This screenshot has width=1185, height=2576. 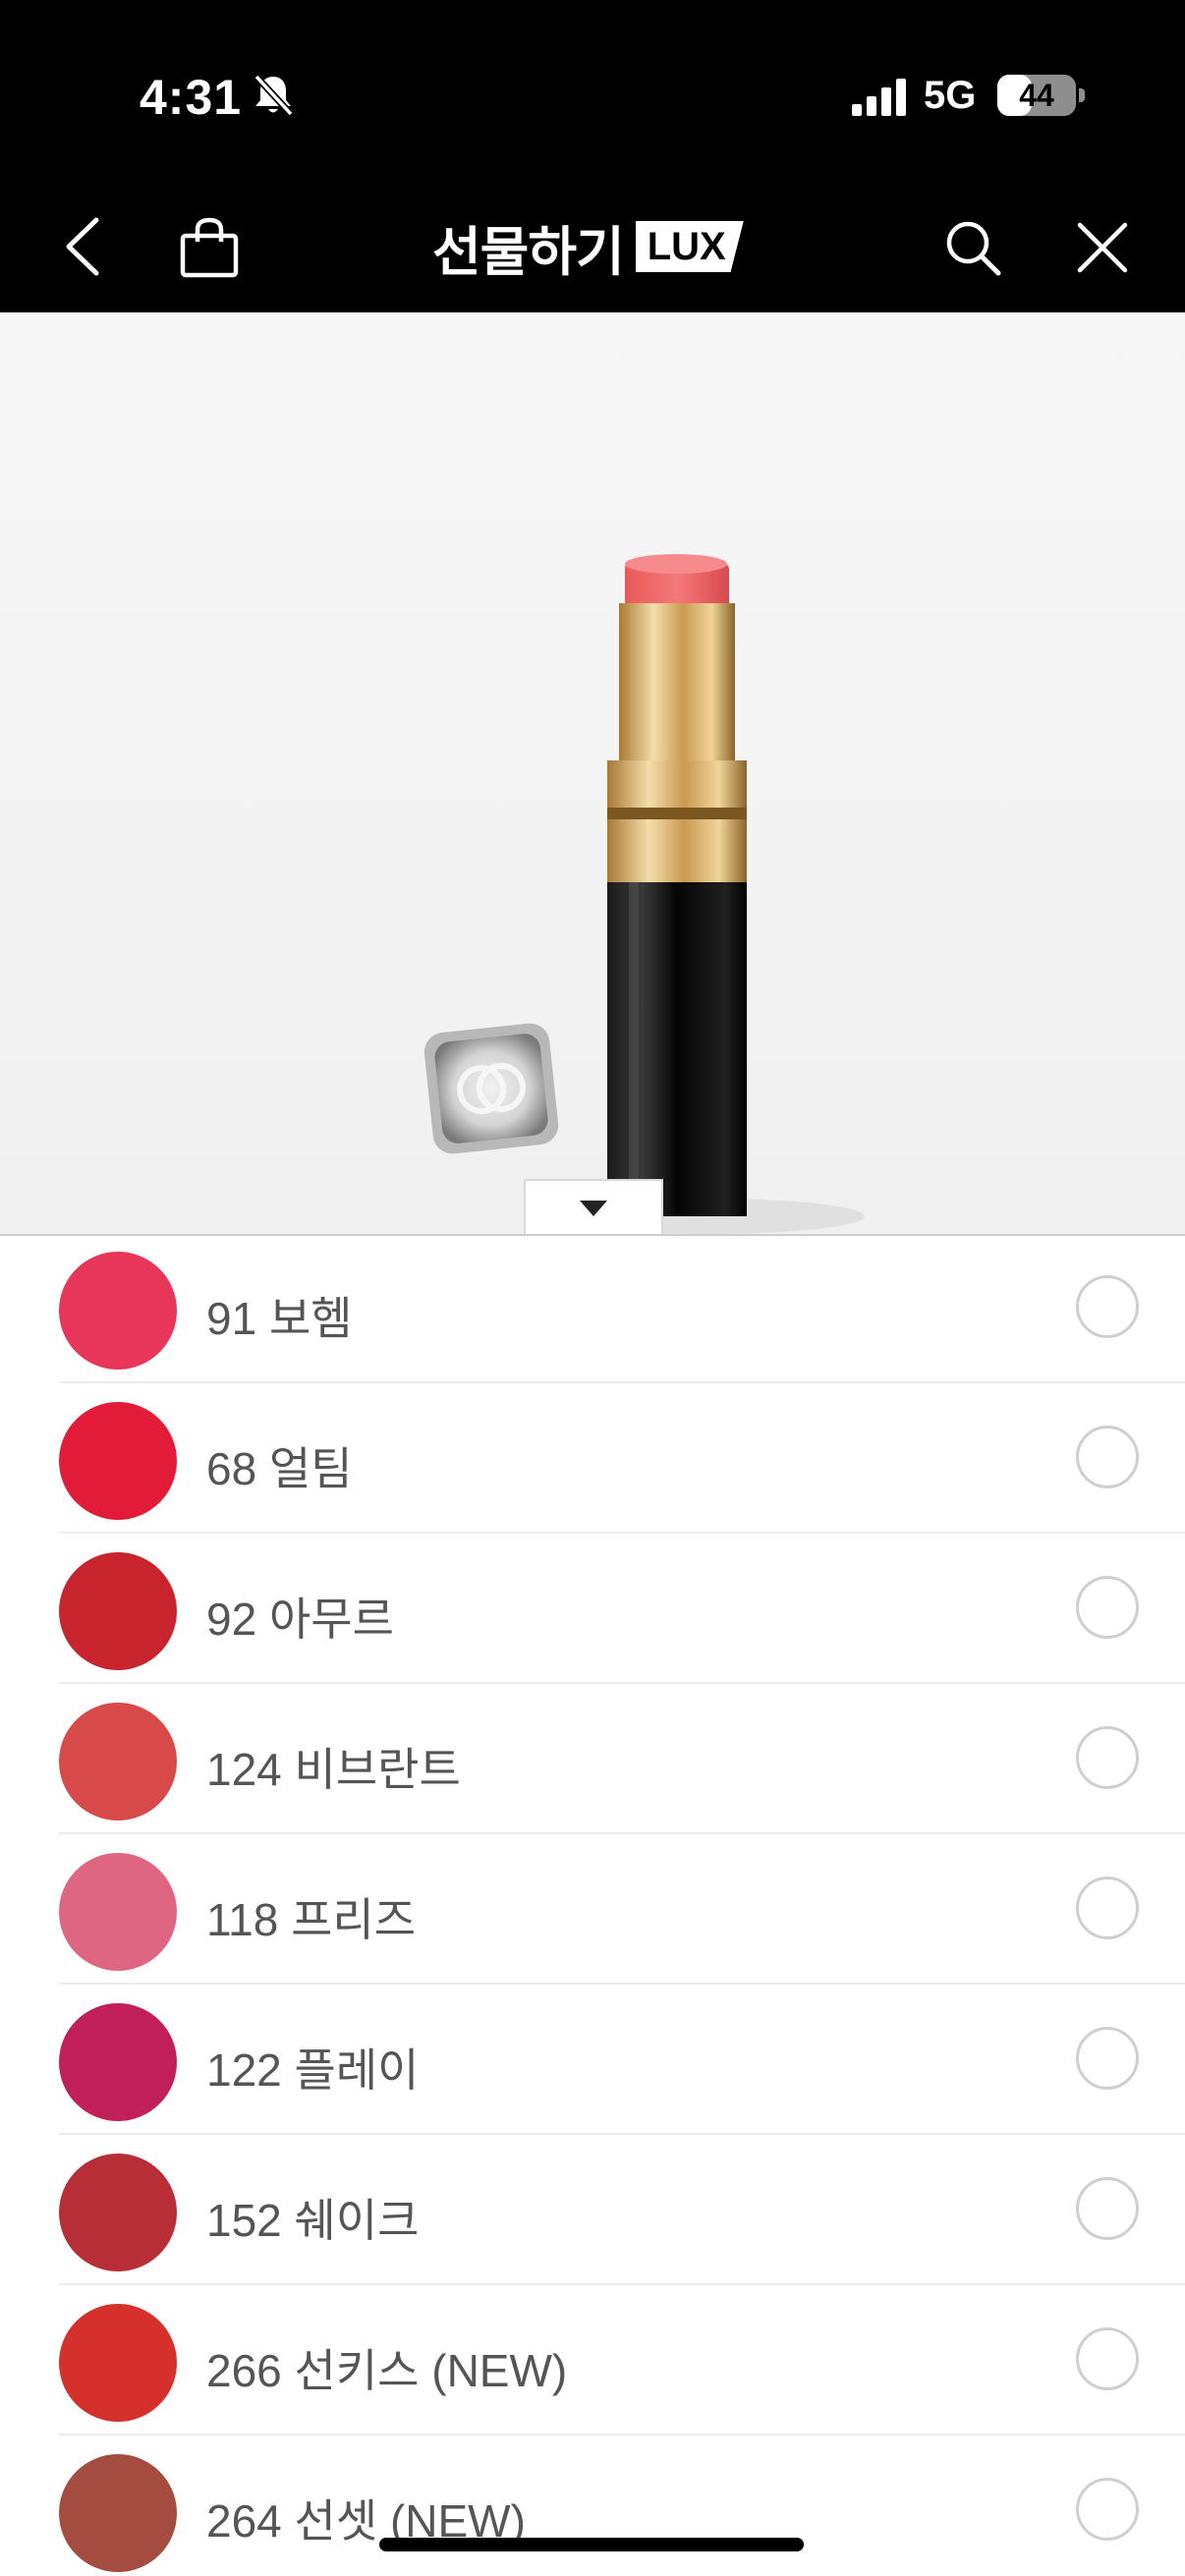 I want to click on lipstick-image, so click(x=644, y=894).